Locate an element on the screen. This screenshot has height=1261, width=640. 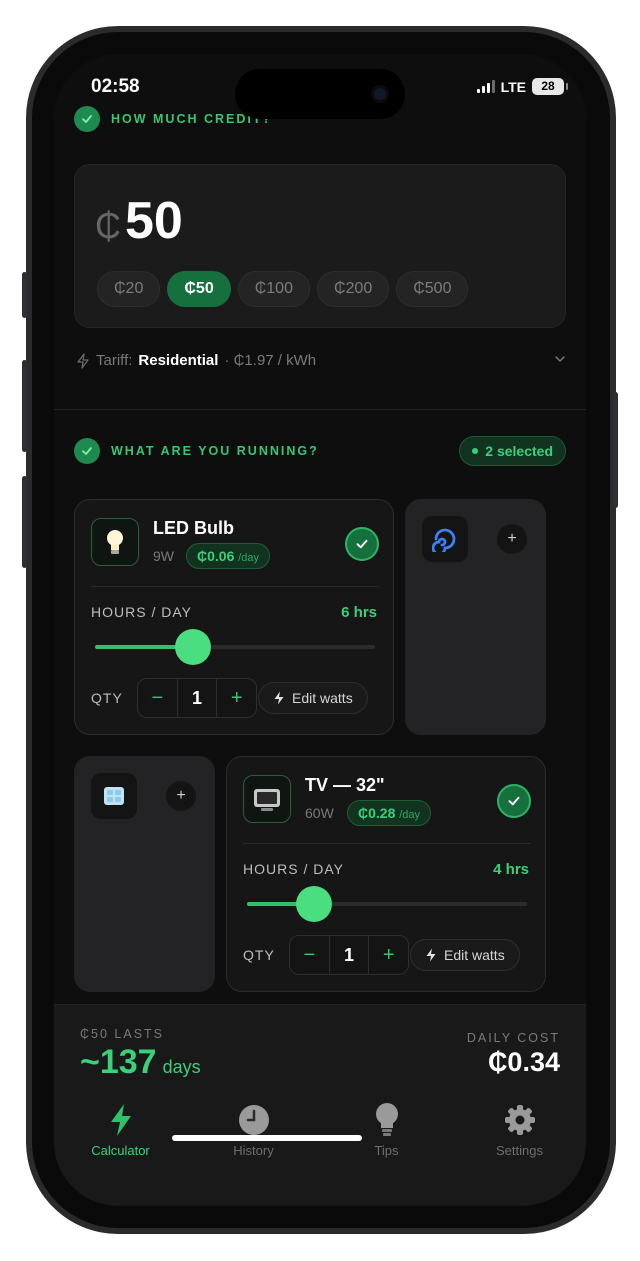
preset-chip: ₵200 is located at coordinates (353, 289).